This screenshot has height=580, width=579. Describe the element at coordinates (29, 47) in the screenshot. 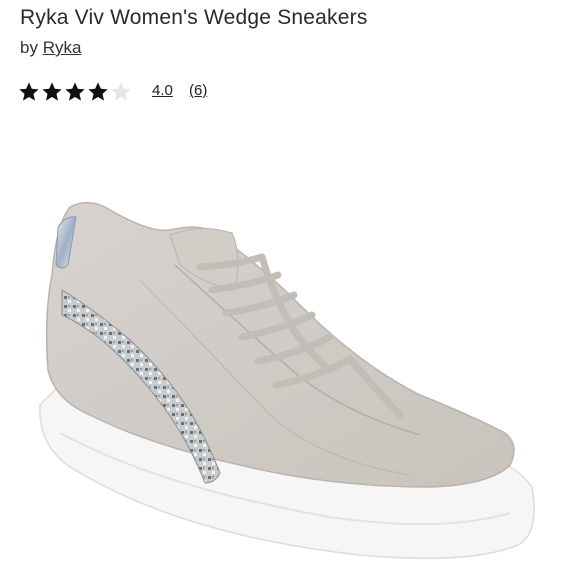

I see `byline-prefix: by` at that location.